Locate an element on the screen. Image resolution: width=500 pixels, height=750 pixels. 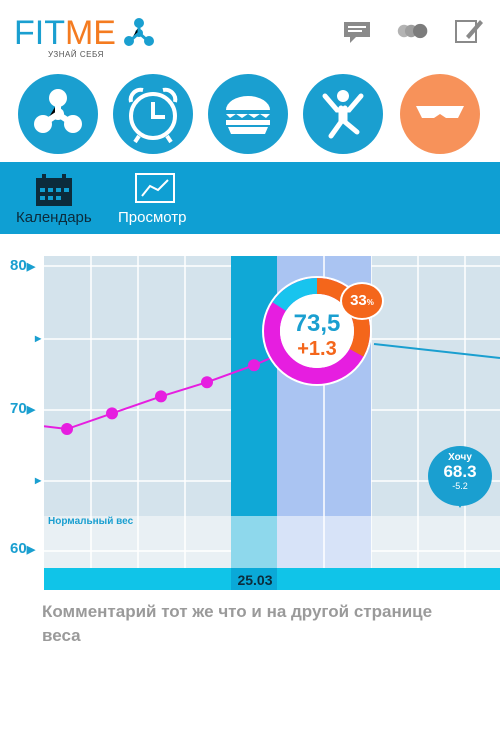
y-tick-70: 70▶ is located at coordinates (23, 408).